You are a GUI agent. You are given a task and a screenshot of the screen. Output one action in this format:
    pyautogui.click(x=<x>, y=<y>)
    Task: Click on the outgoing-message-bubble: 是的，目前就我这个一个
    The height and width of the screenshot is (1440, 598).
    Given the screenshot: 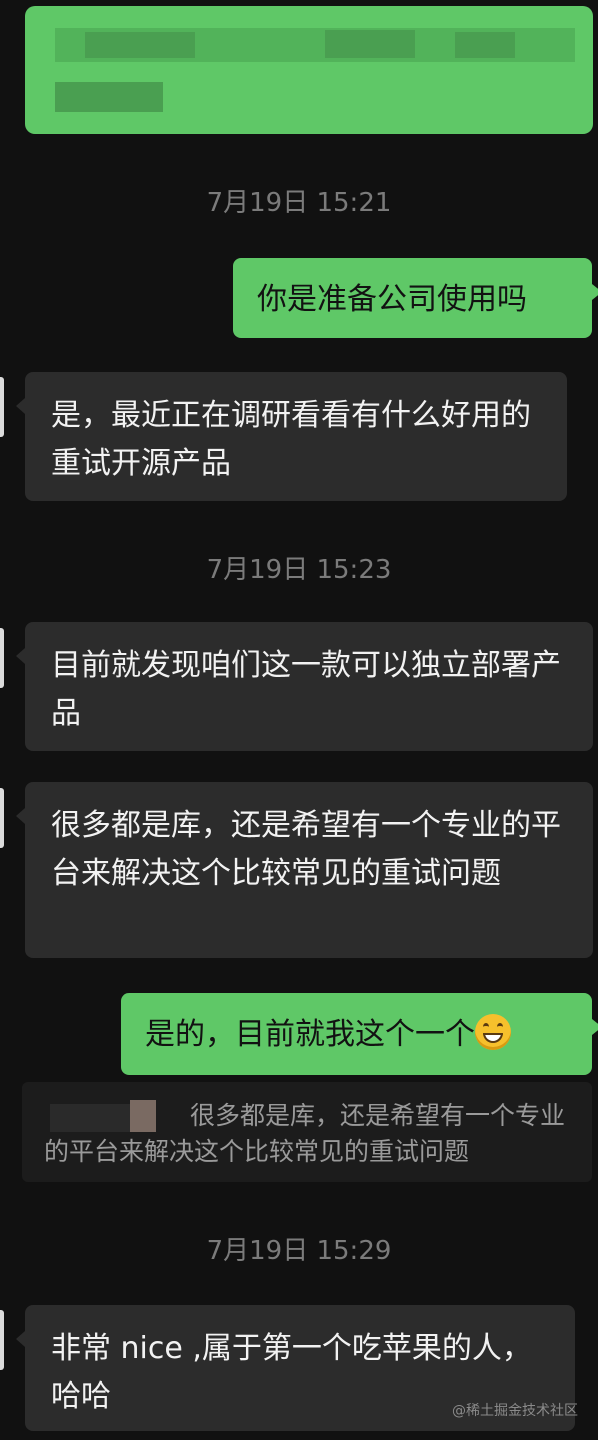 What is the action you would take?
    pyautogui.click(x=359, y=1034)
    